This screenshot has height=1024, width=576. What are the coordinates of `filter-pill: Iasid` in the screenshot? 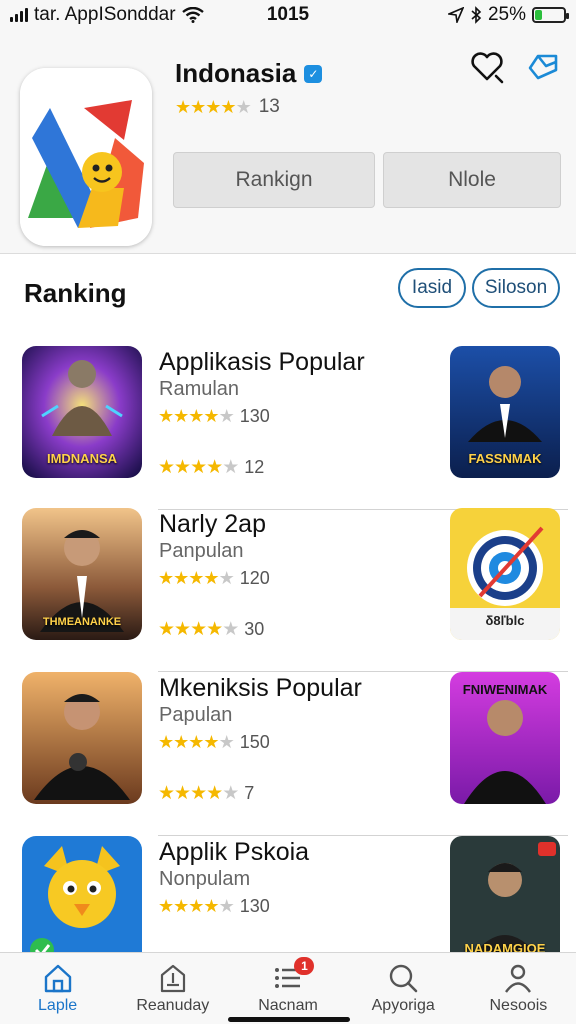 It's located at (432, 288).